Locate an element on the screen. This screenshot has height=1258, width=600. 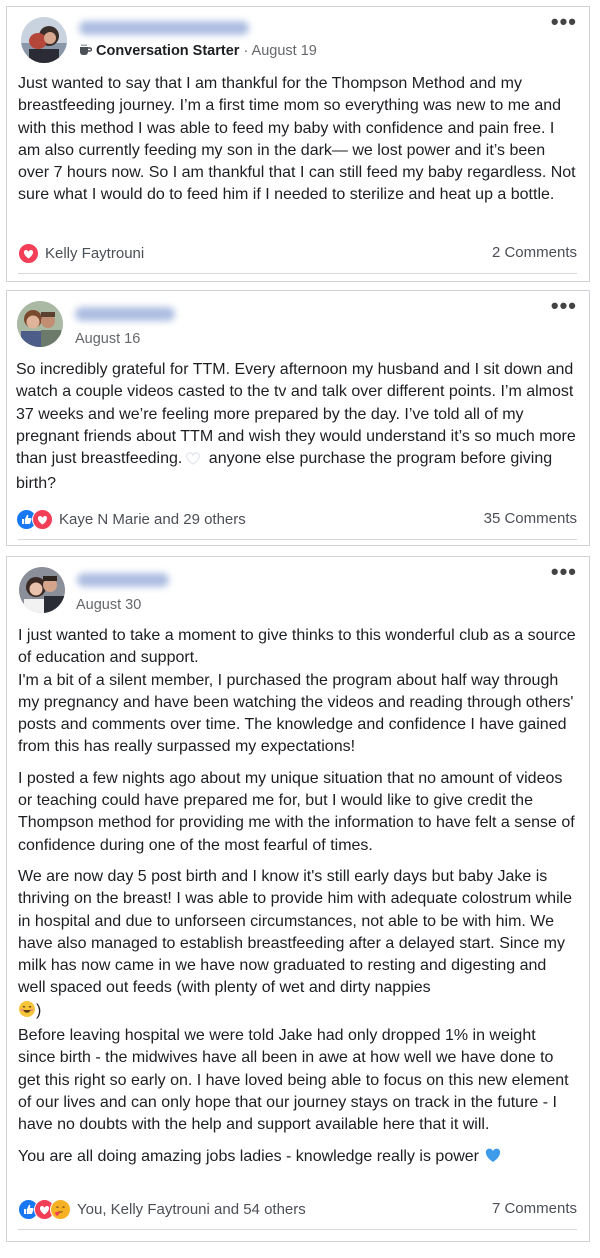
post-meta: Conversation Starter · August 19 is located at coordinates (198, 51).